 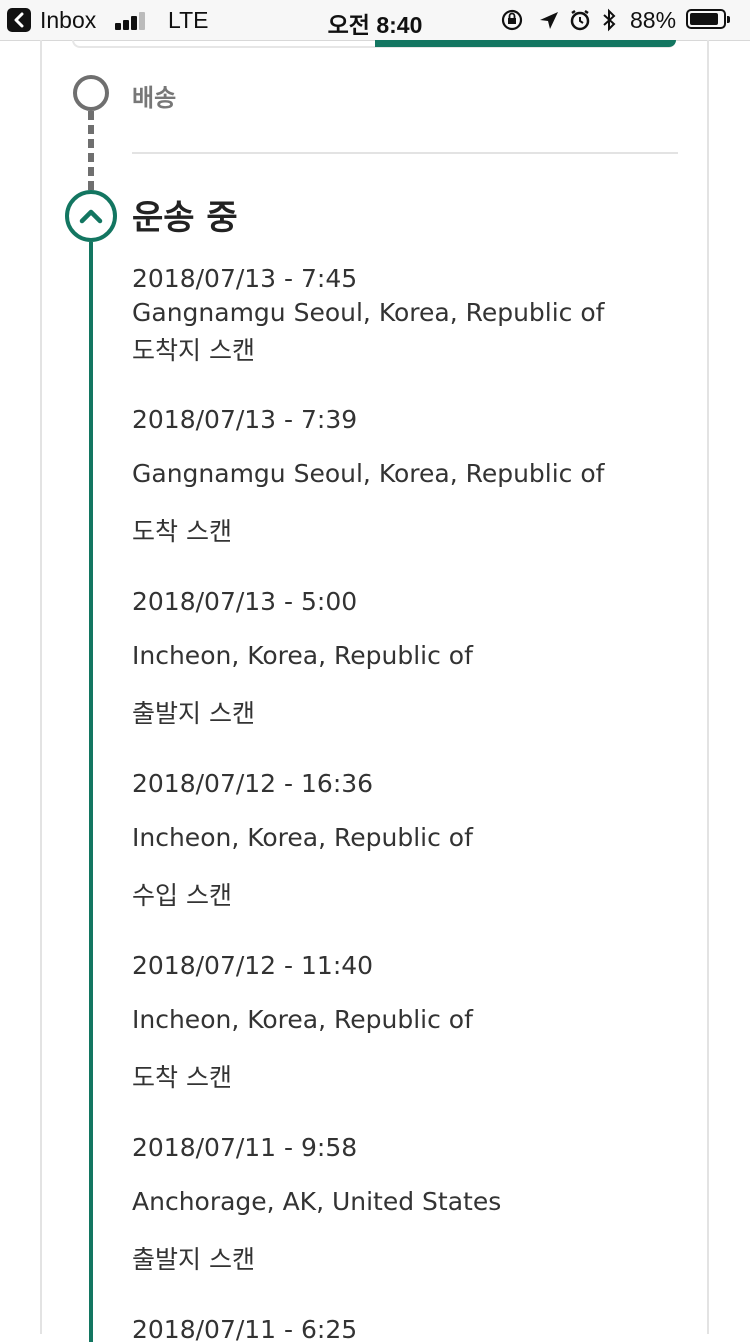 I want to click on event-datetime: 2018/07/13 - 7:45, so click(x=245, y=278).